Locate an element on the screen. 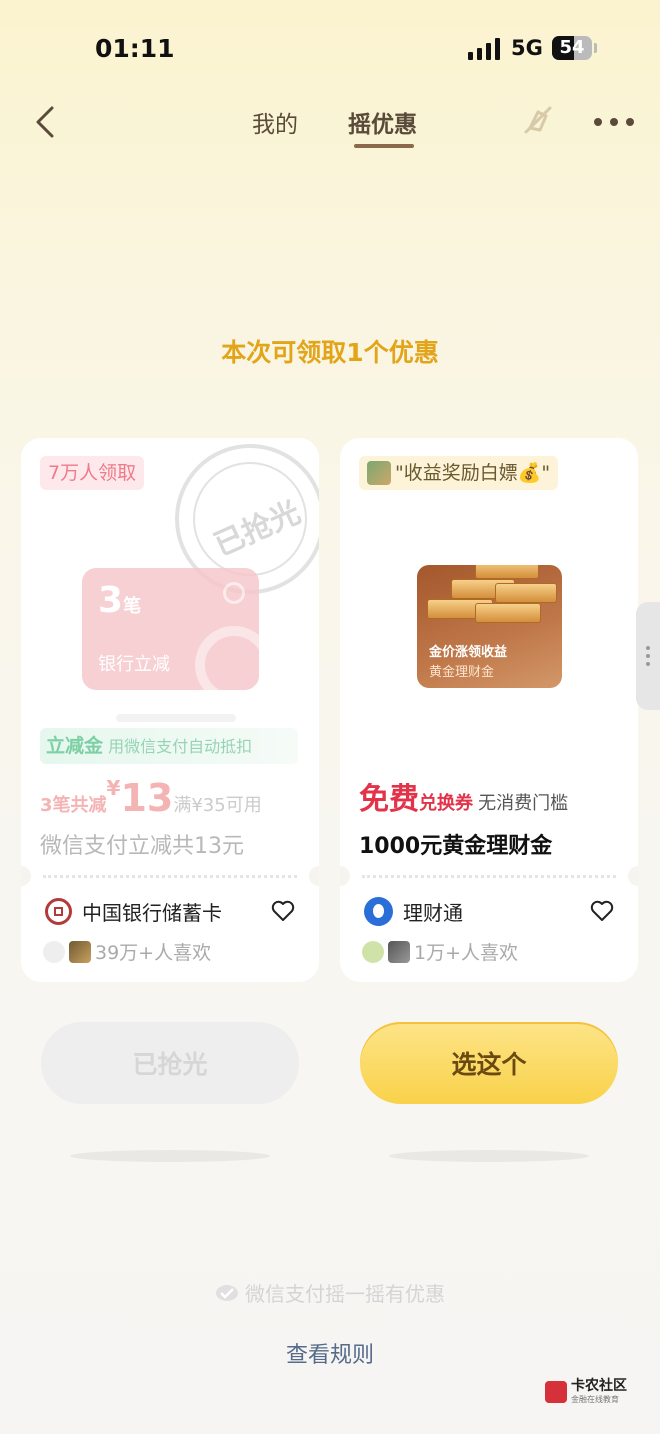  price-value: 13 is located at coordinates (147, 798).